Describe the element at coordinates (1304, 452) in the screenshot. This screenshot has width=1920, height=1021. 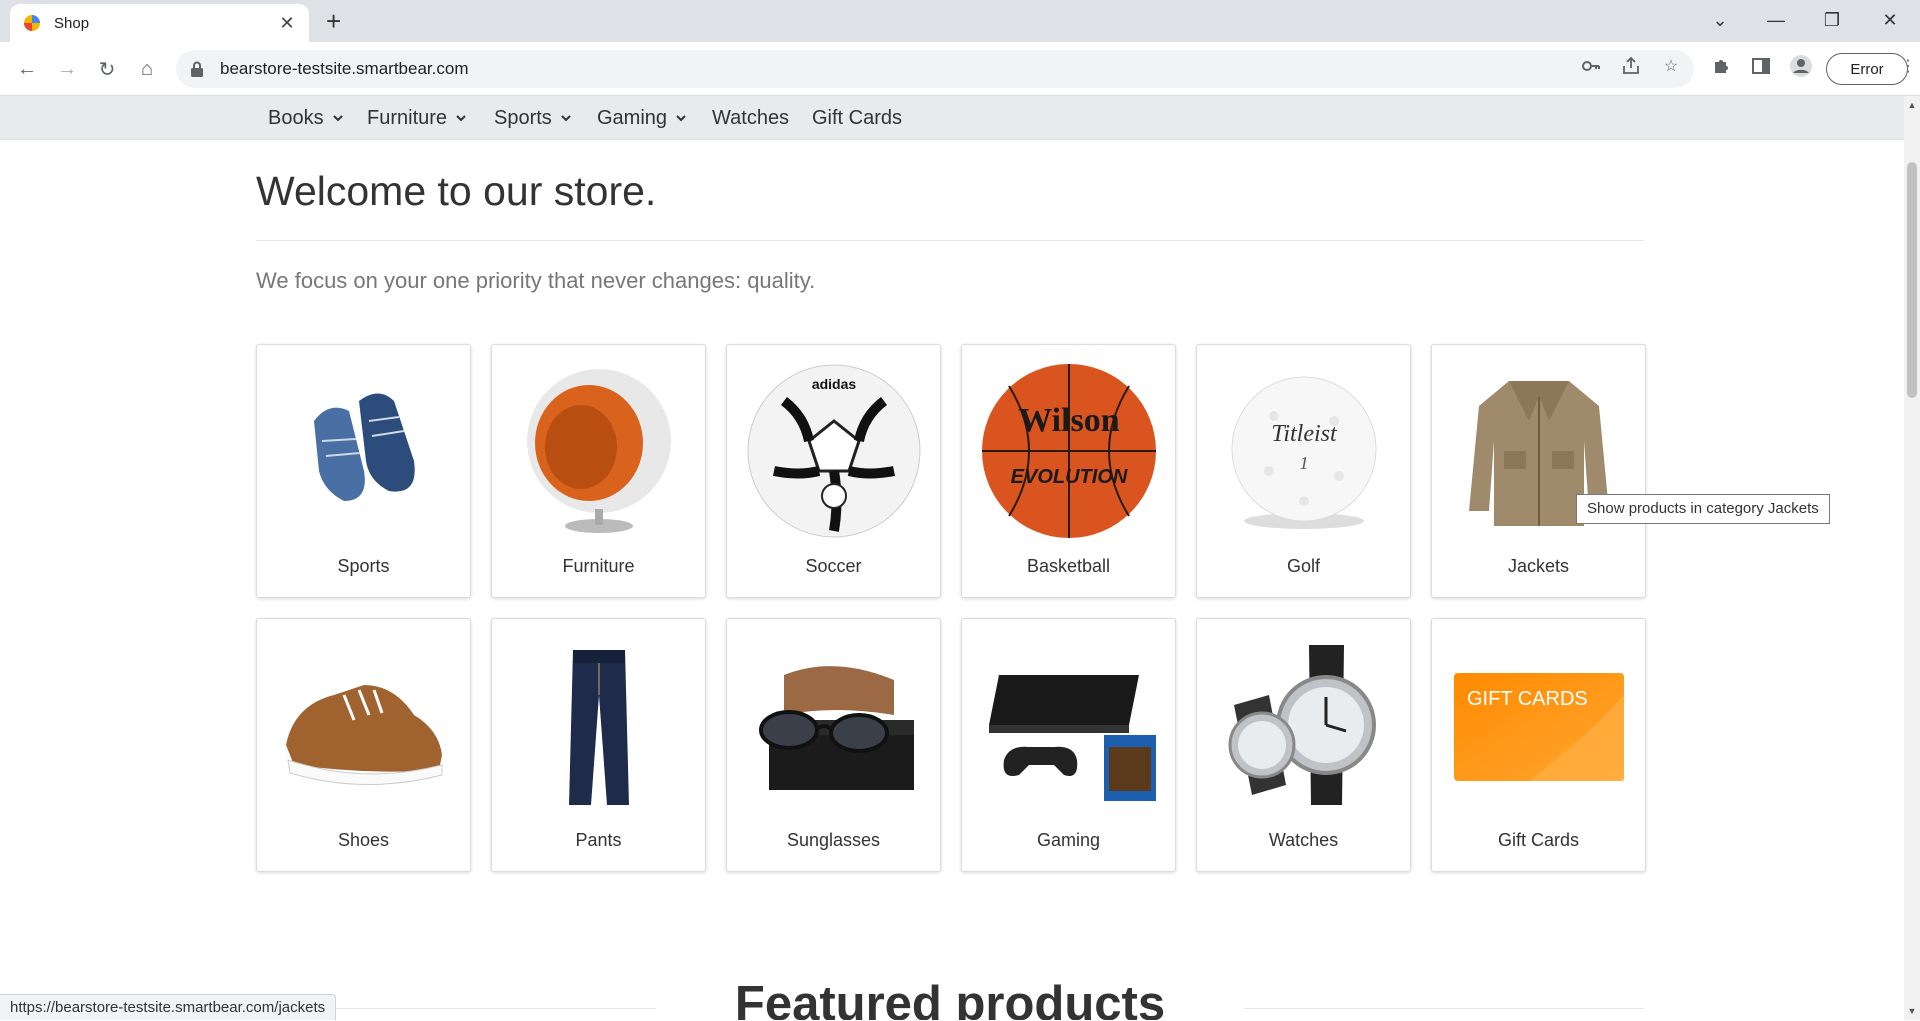
I see `golf-ball-image: Titleist 1` at that location.